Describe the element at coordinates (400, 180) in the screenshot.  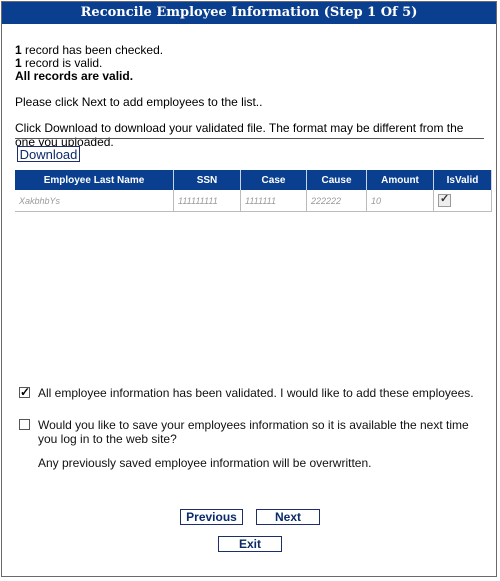
I see `header-amount: Amount` at that location.